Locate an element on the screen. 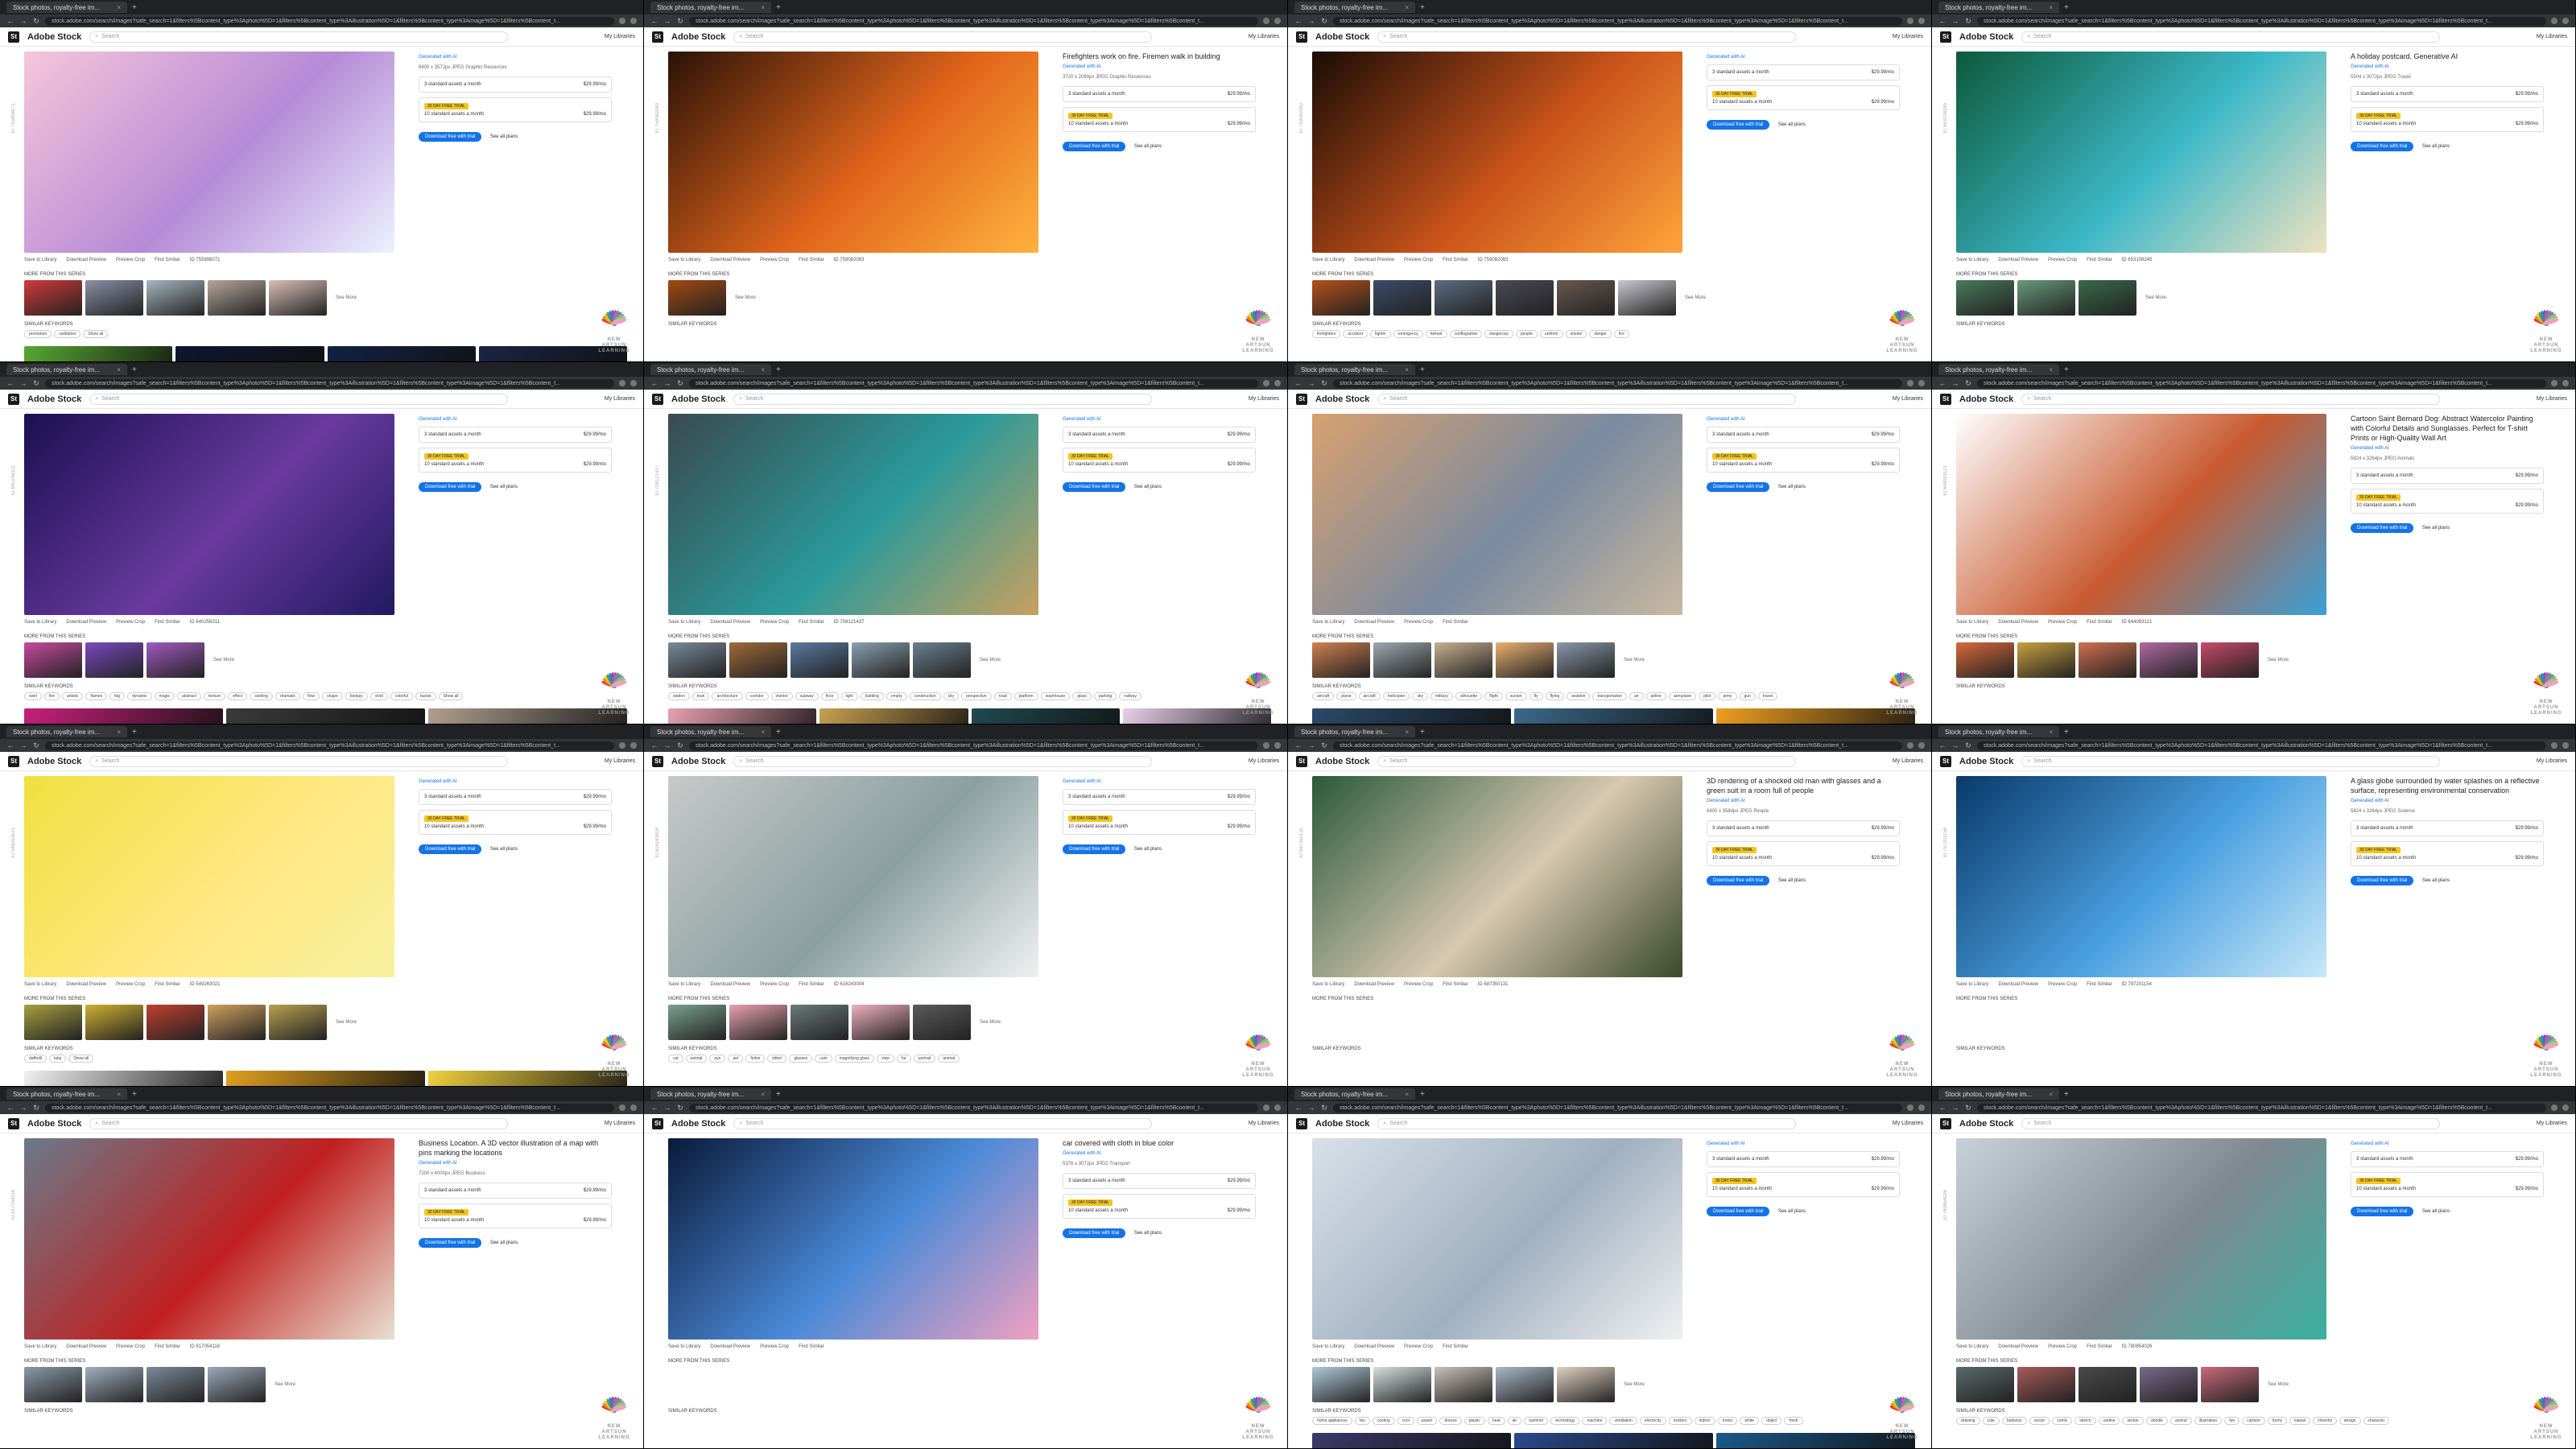 This screenshot has width=2576, height=1449. keyword-chip: firefighters is located at coordinates (1326, 334).